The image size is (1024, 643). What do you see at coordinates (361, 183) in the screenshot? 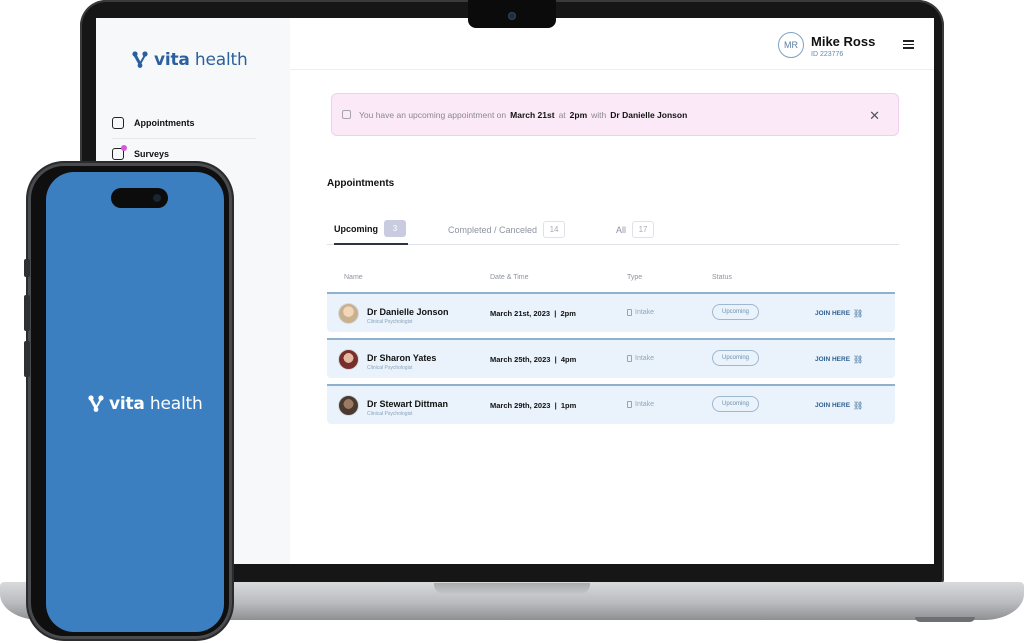
I see `appointments-title: Appointments` at bounding box center [361, 183].